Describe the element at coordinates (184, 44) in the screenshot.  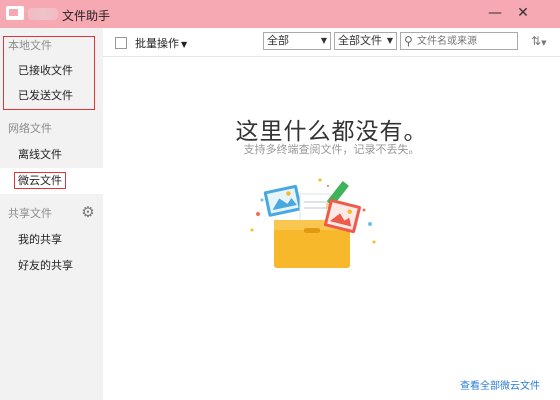
I see `caret-down-icon: ▼` at that location.